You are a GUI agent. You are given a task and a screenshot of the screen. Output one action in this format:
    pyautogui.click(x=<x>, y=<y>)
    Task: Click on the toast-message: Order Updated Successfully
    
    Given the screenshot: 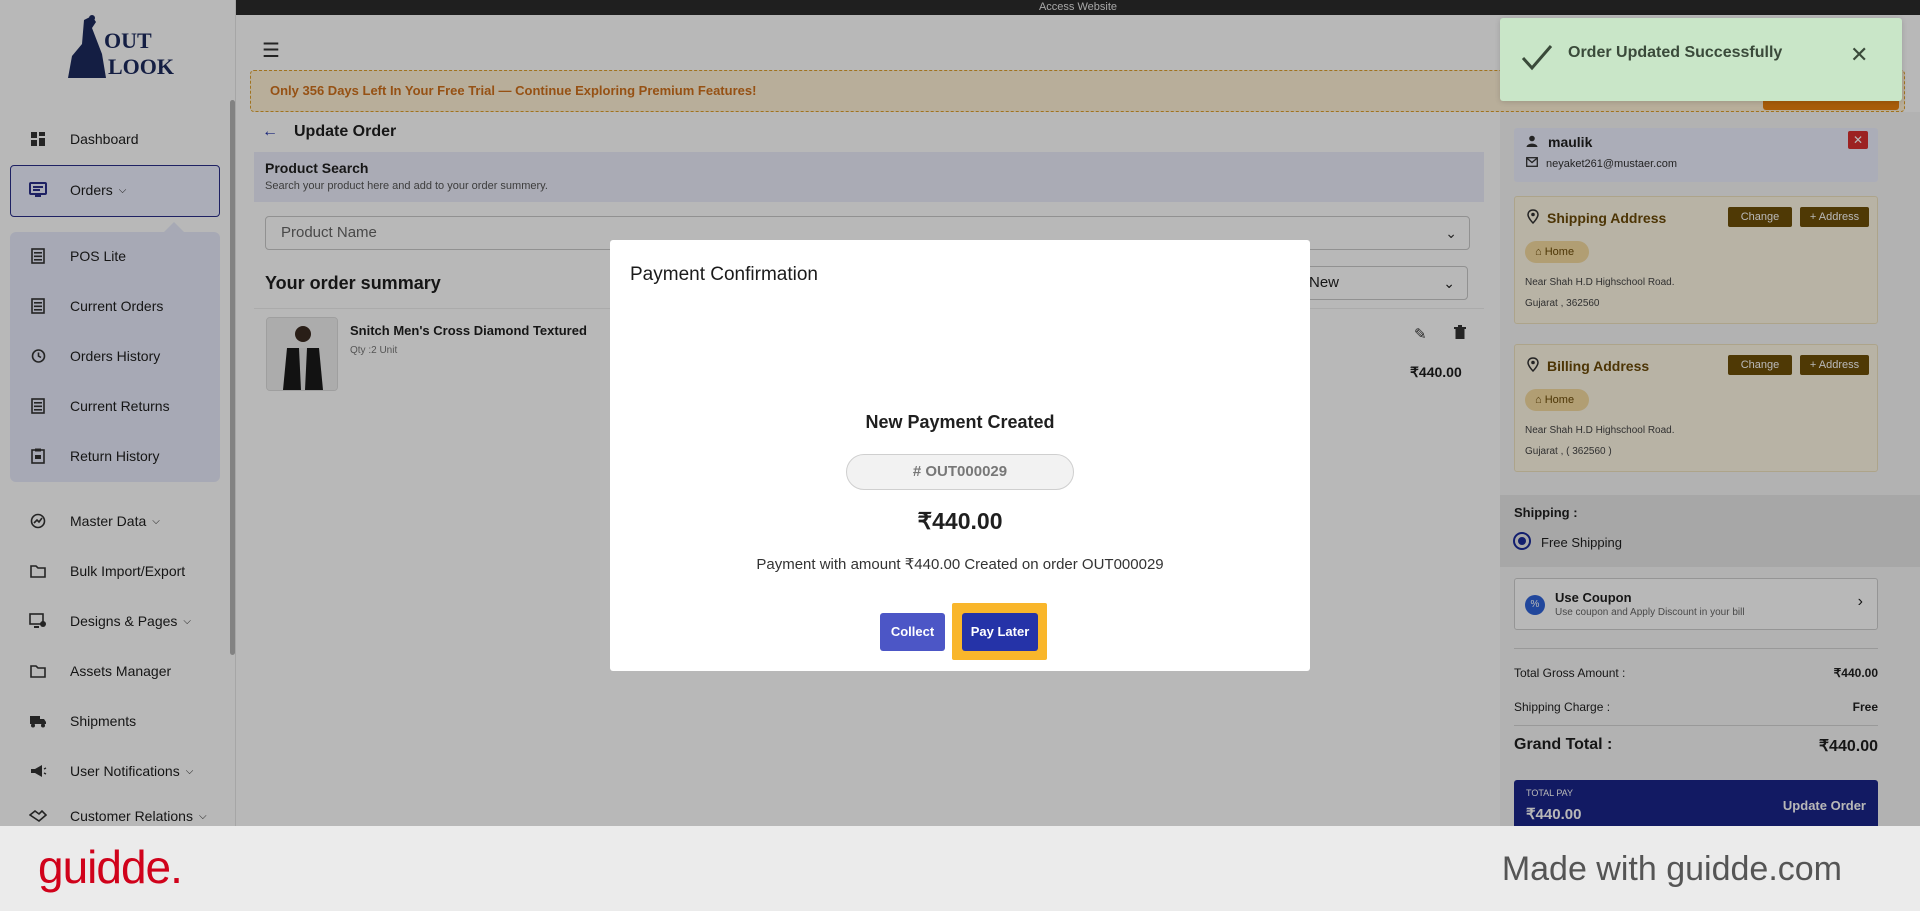 What is the action you would take?
    pyautogui.click(x=1675, y=52)
    